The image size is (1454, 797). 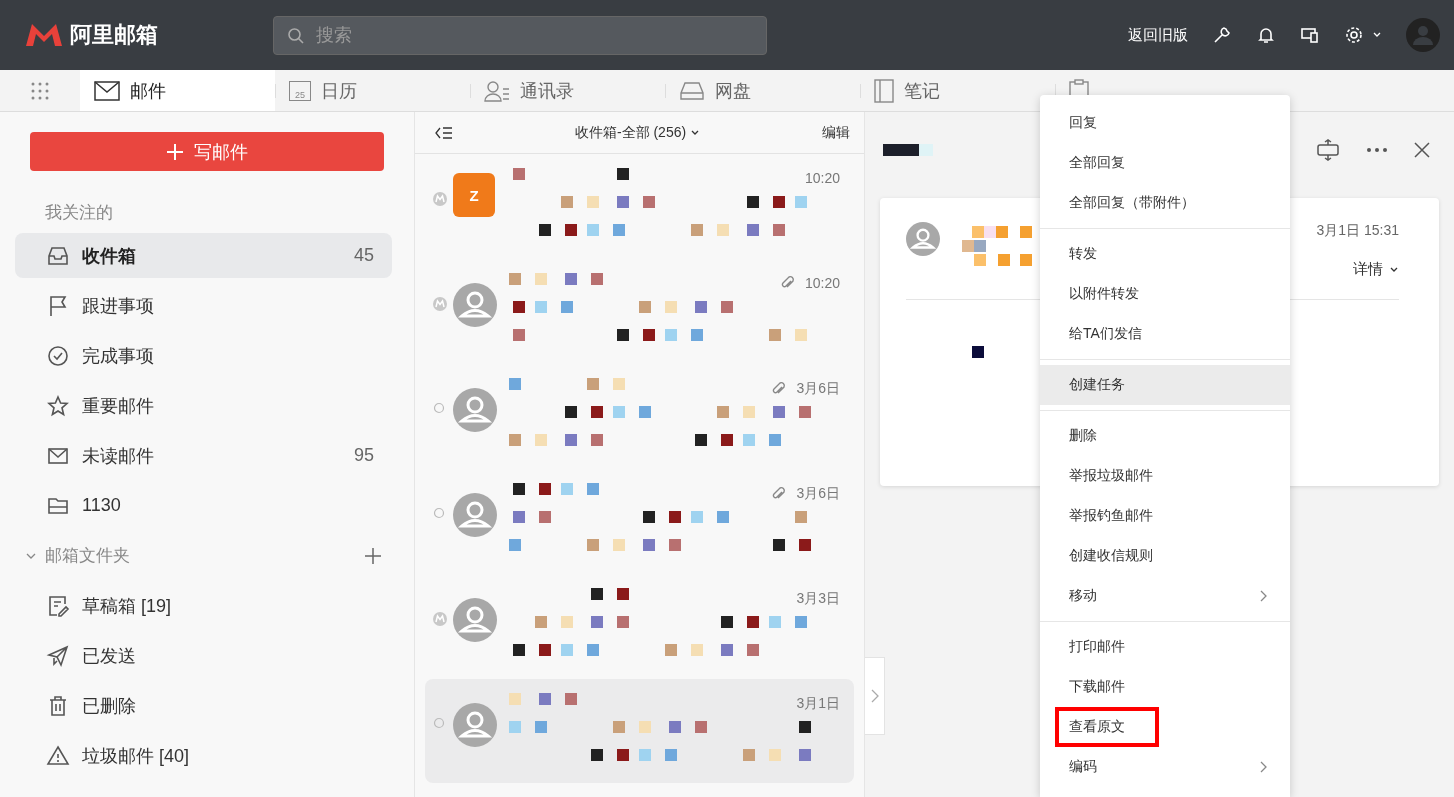 I want to click on collapse-icon, so click(x=444, y=132).